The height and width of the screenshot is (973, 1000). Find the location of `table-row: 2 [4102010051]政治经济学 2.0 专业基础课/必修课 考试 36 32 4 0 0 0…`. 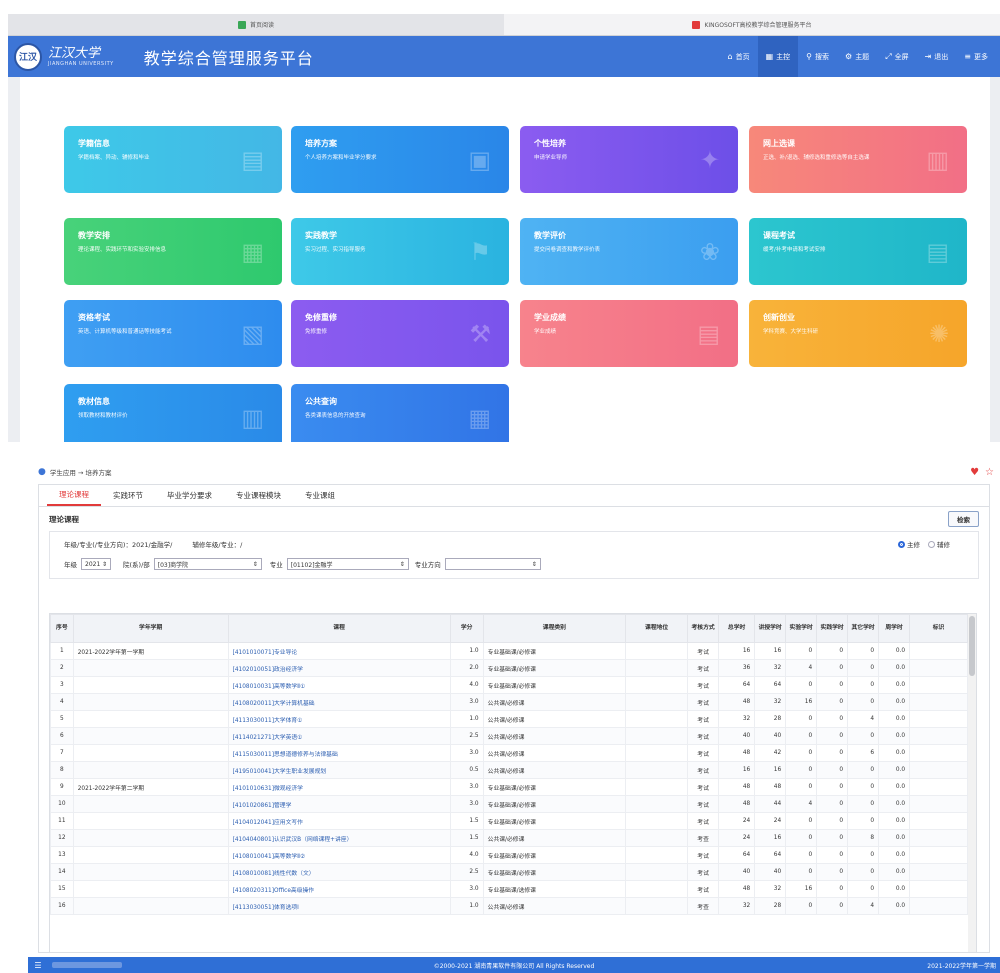

table-row: 2 [4102010051]政治经济学 2.0 专业基础课/必修课 考试 36 32 4 0 0 0… is located at coordinates (509, 668).